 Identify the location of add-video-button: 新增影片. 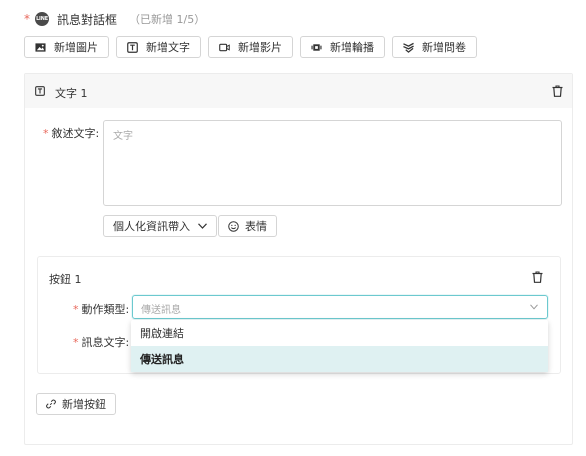
(250, 47).